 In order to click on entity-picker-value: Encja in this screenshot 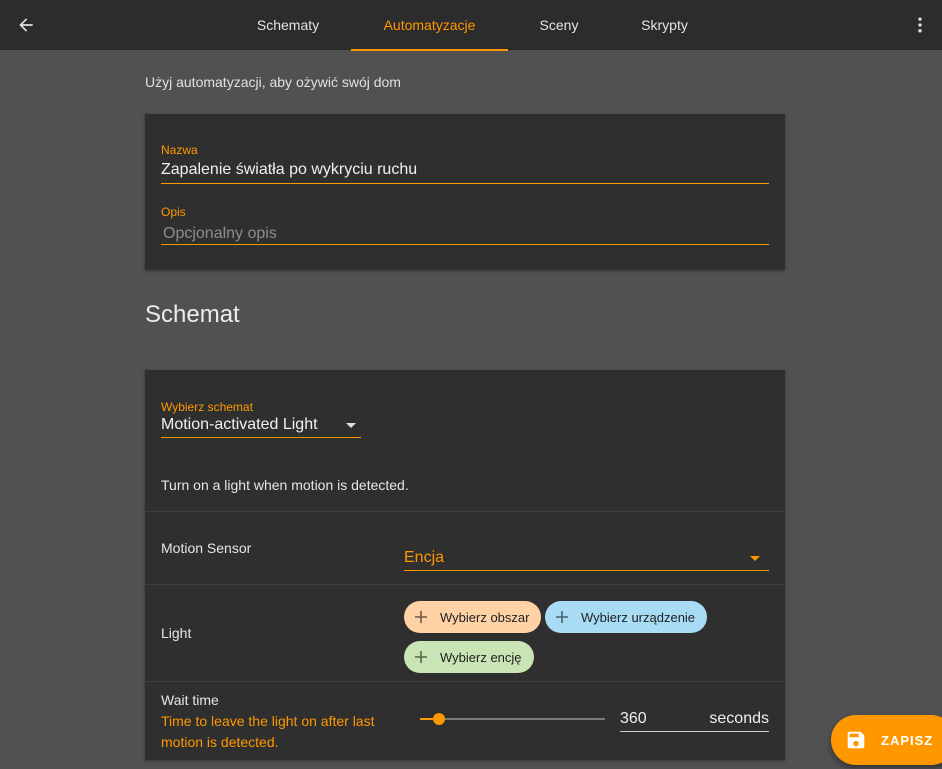, I will do `click(424, 557)`.